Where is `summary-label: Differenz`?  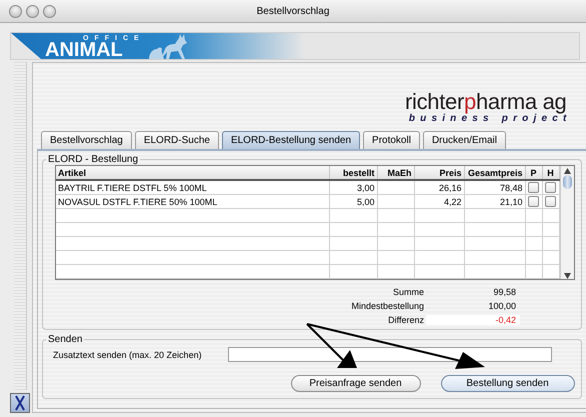
summary-label: Differenz is located at coordinates (406, 320).